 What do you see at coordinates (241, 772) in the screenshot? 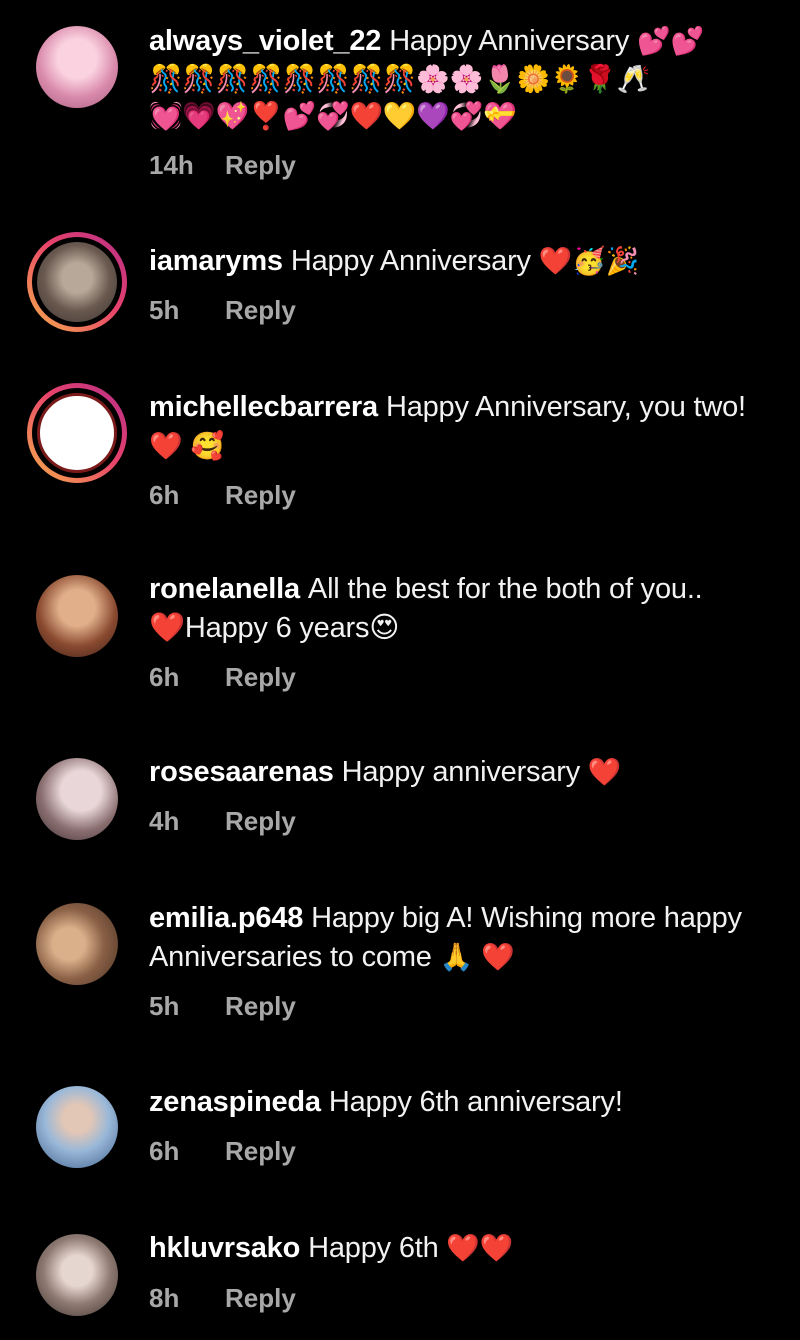
I see `comment-username: rosesaarenas` at bounding box center [241, 772].